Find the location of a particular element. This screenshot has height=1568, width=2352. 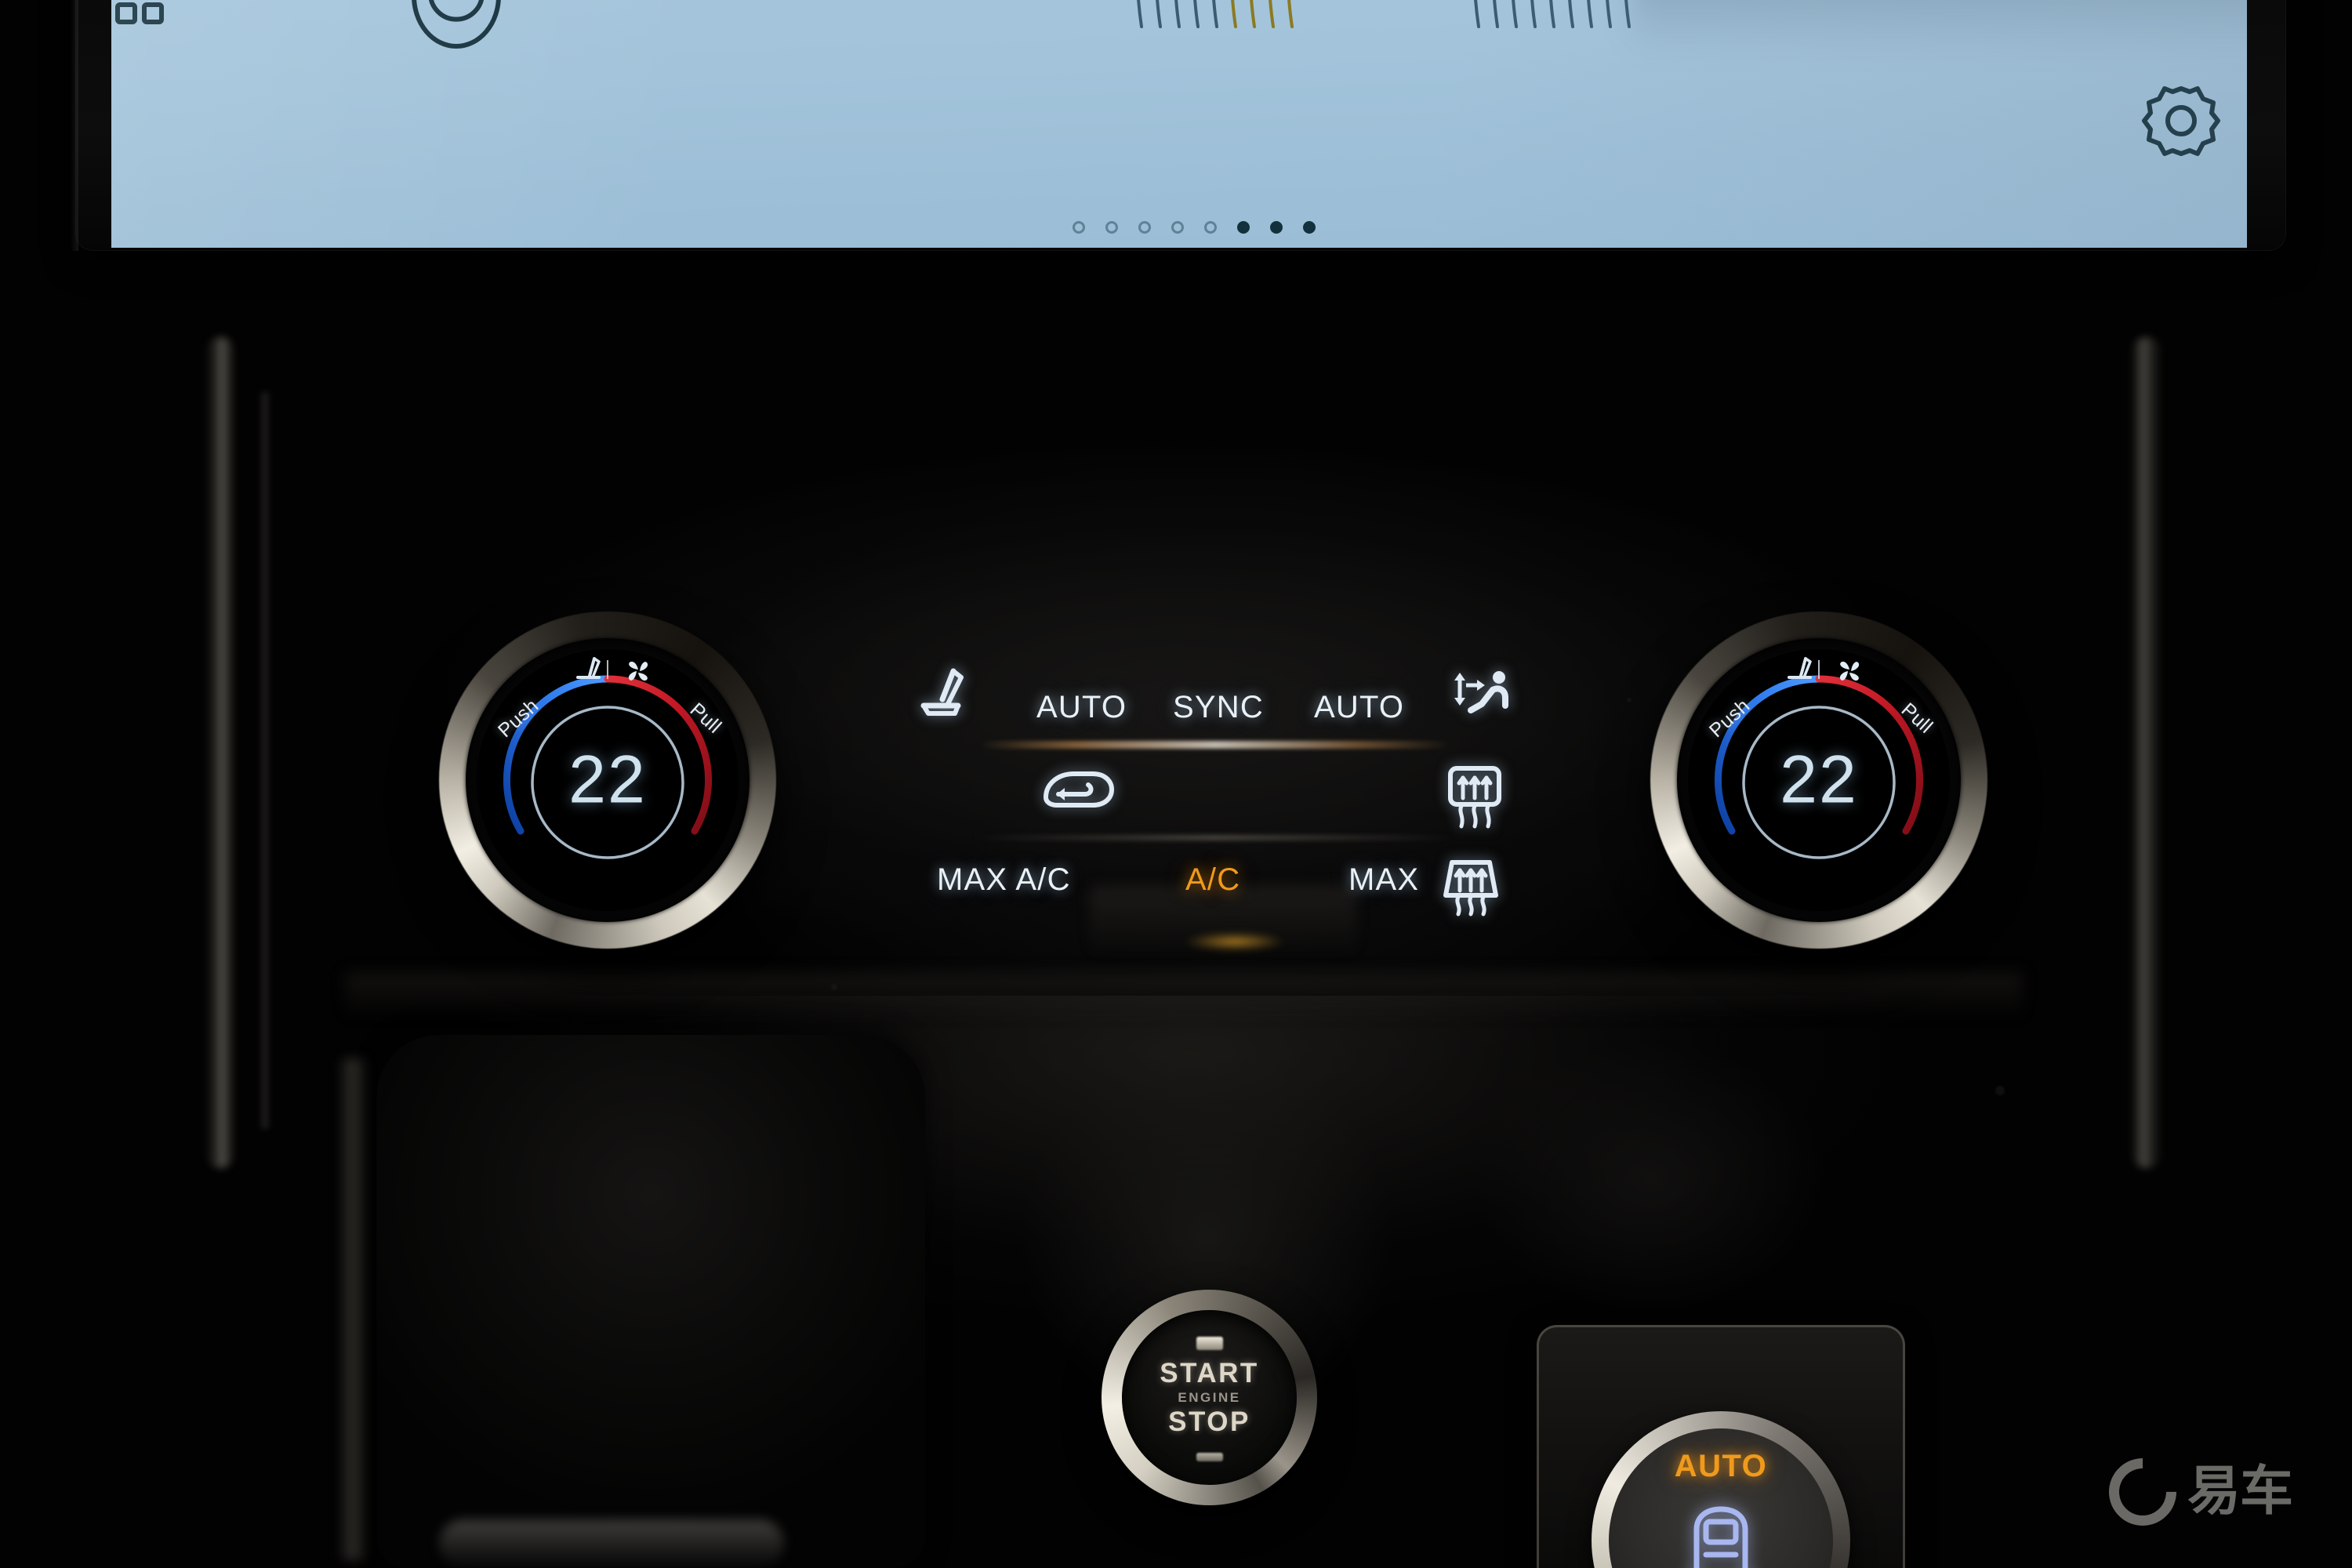

gear-selector-cubby is located at coordinates (650, 1301).